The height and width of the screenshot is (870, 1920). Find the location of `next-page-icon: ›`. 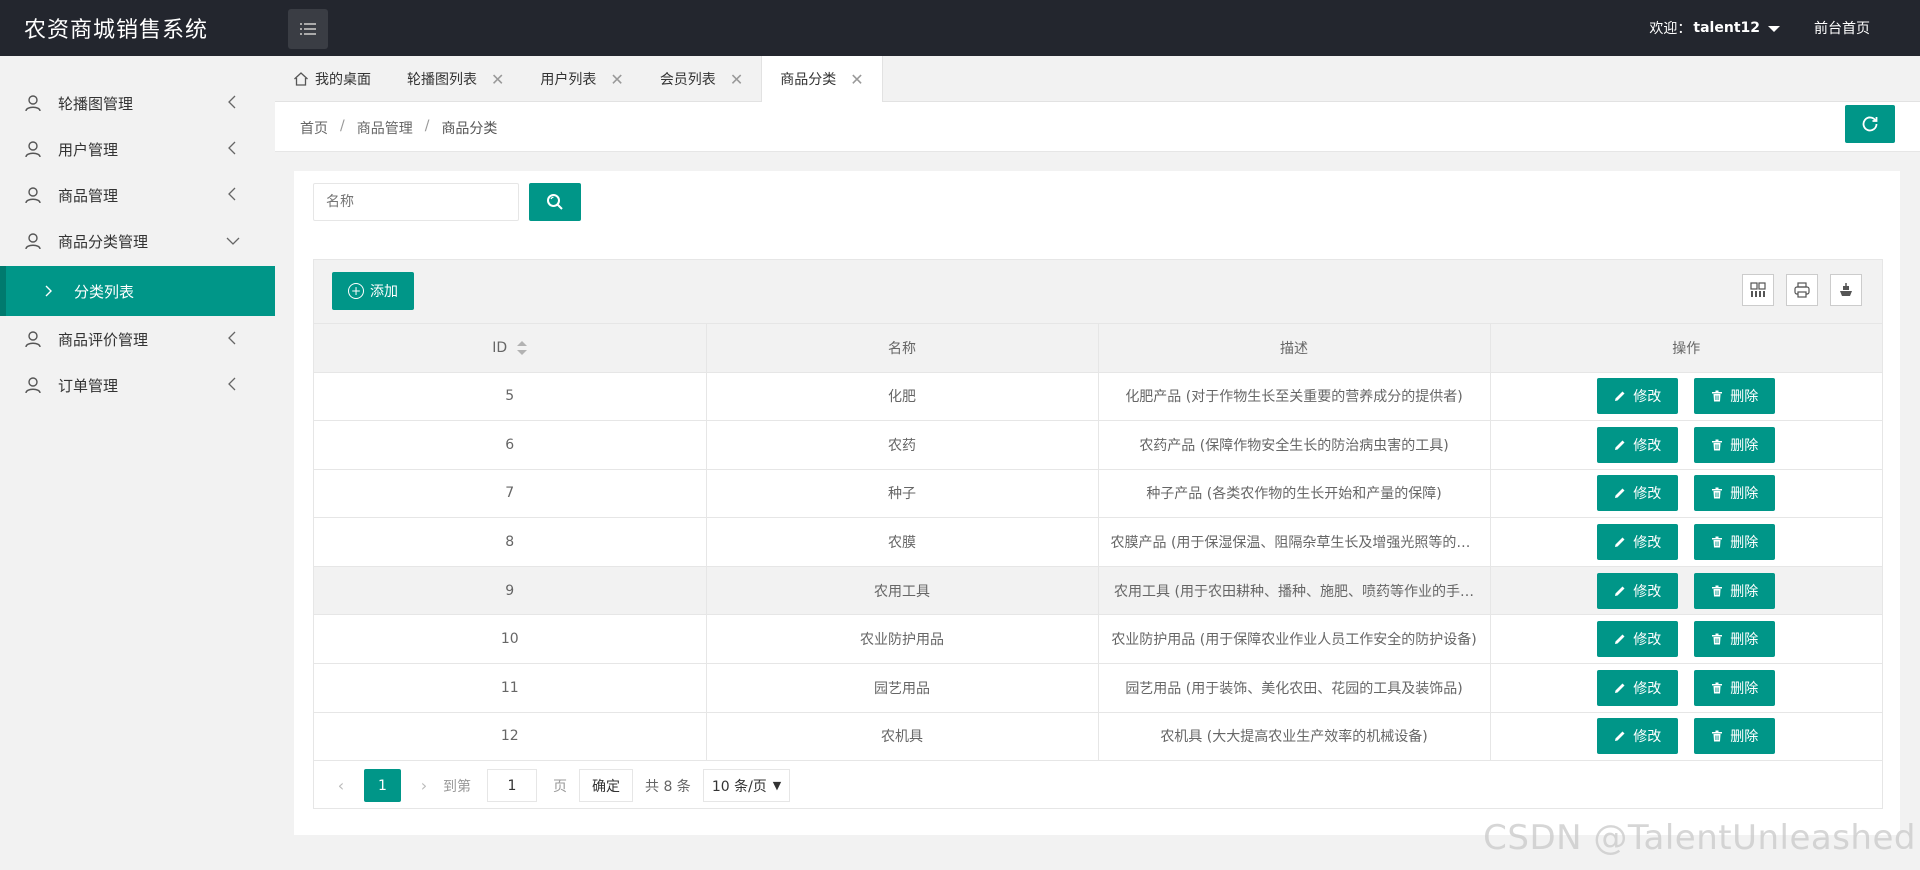

next-page-icon: › is located at coordinates (424, 785).